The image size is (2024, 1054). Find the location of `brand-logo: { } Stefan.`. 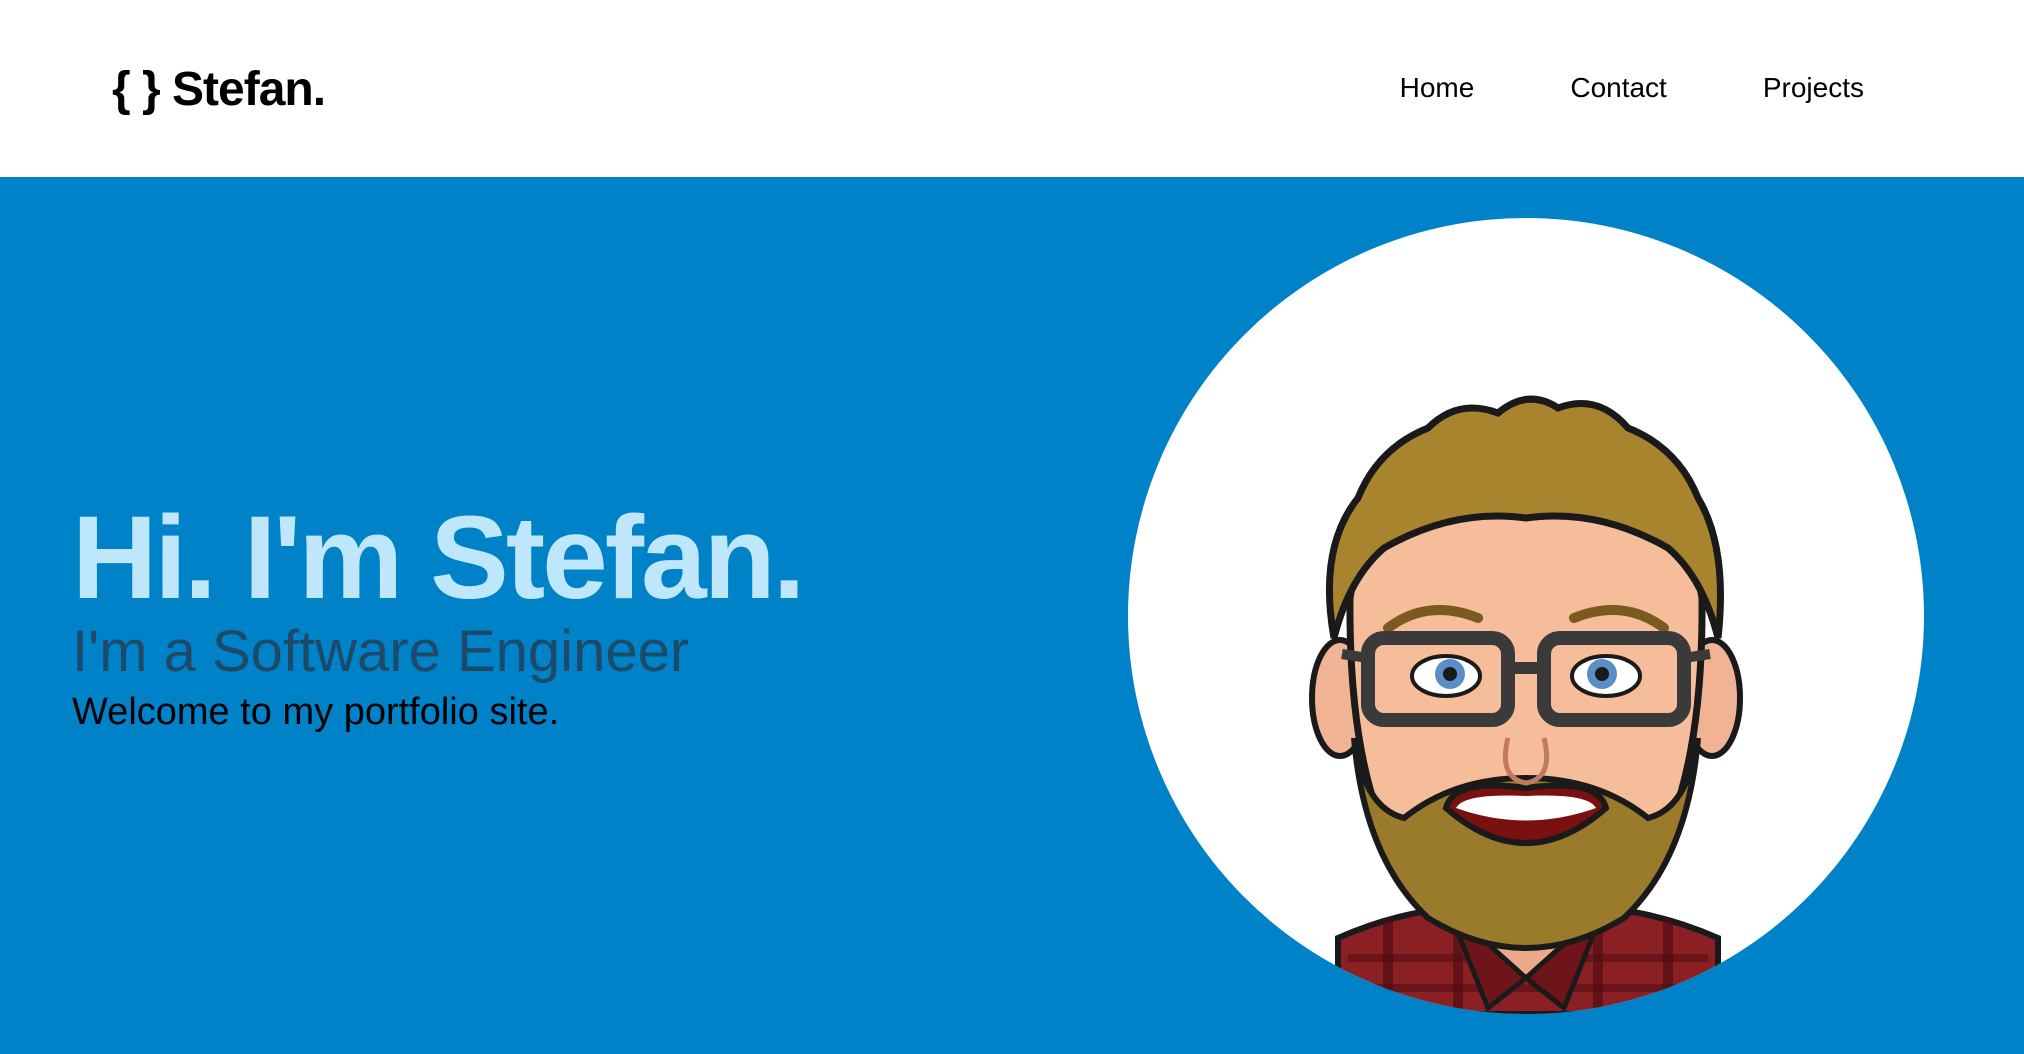

brand-logo: { } Stefan. is located at coordinates (219, 90).